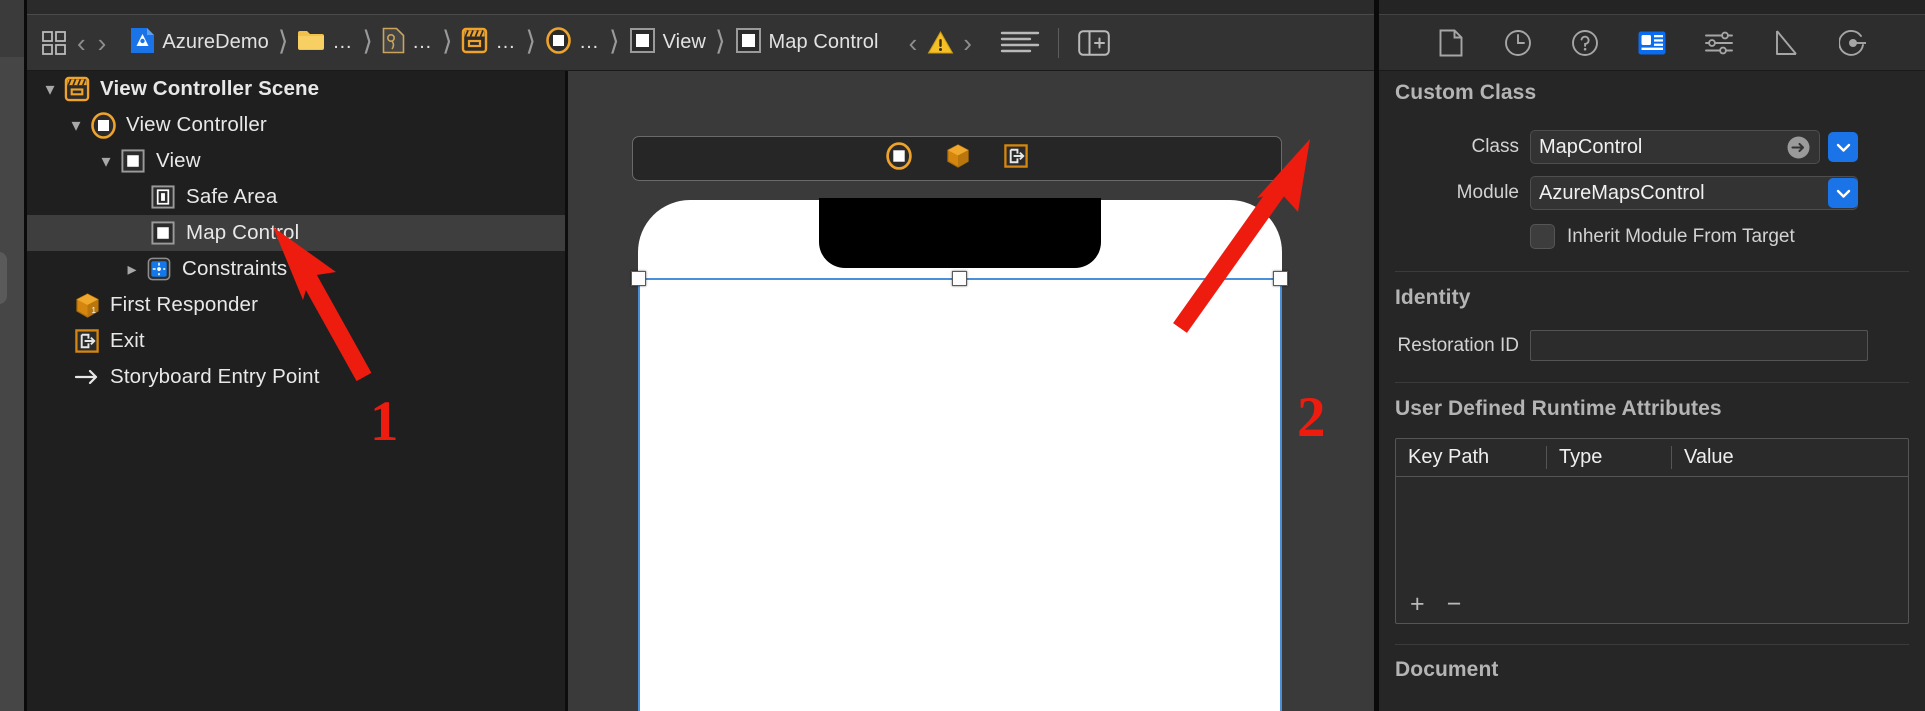  Describe the element at coordinates (1608, 457) in the screenshot. I see `udra-column-type: Type` at that location.